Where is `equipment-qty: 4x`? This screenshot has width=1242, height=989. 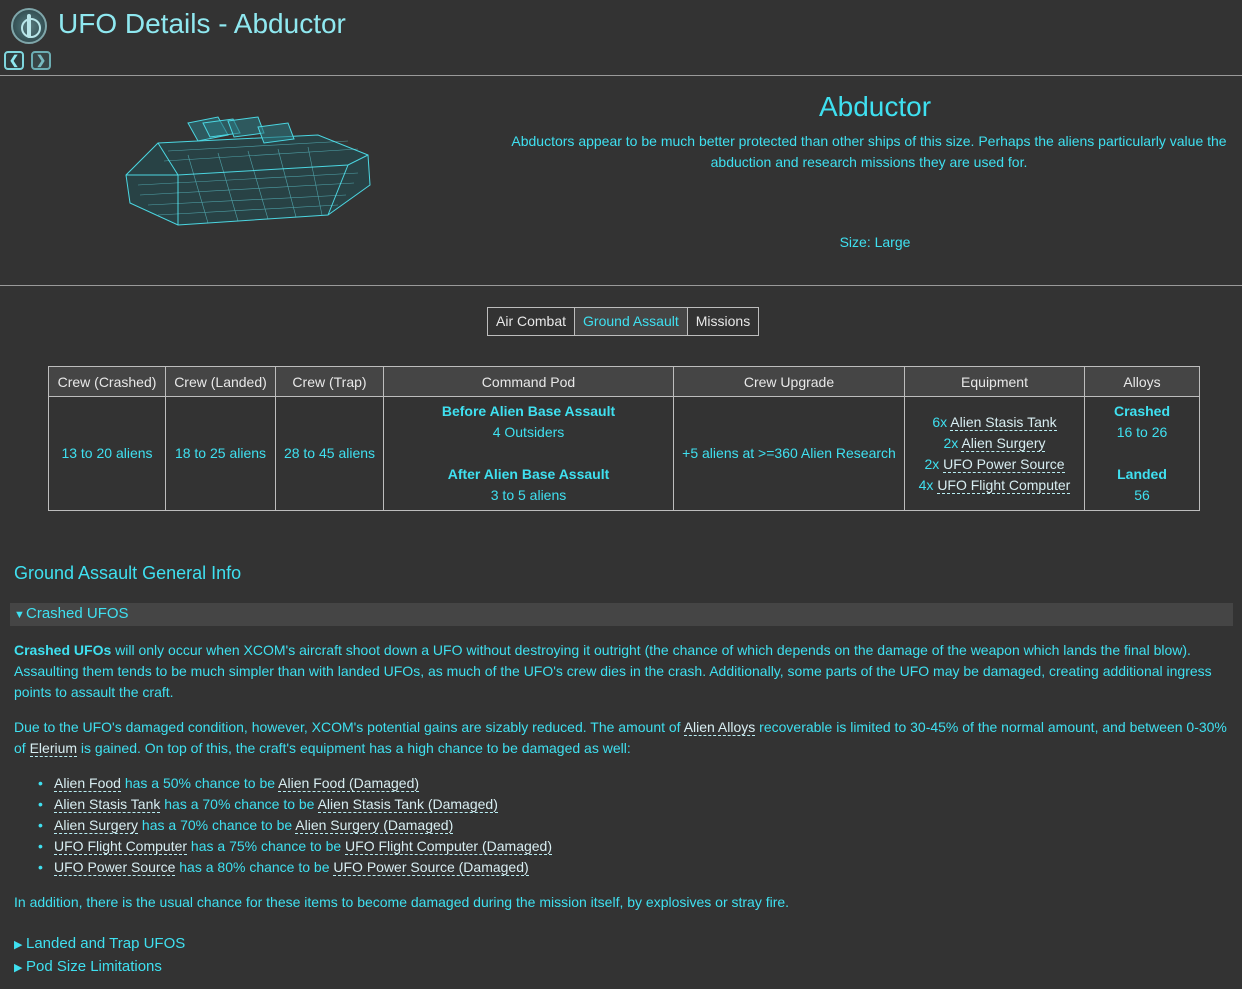
equipment-qty: 4x is located at coordinates (926, 484).